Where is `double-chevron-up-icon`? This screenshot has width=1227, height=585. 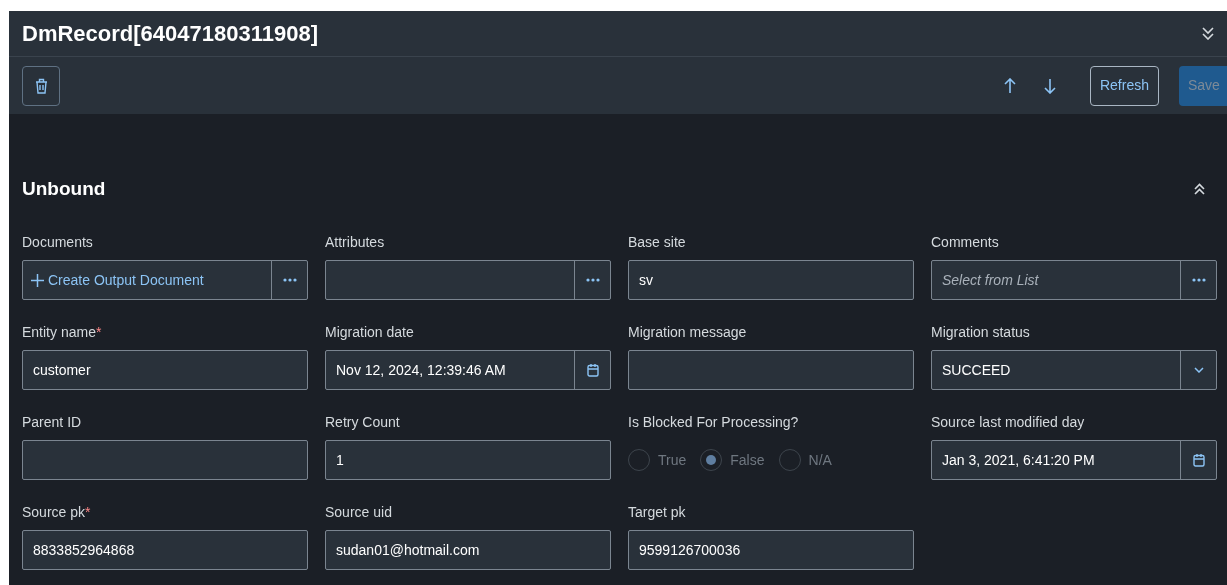
double-chevron-up-icon is located at coordinates (1199, 189).